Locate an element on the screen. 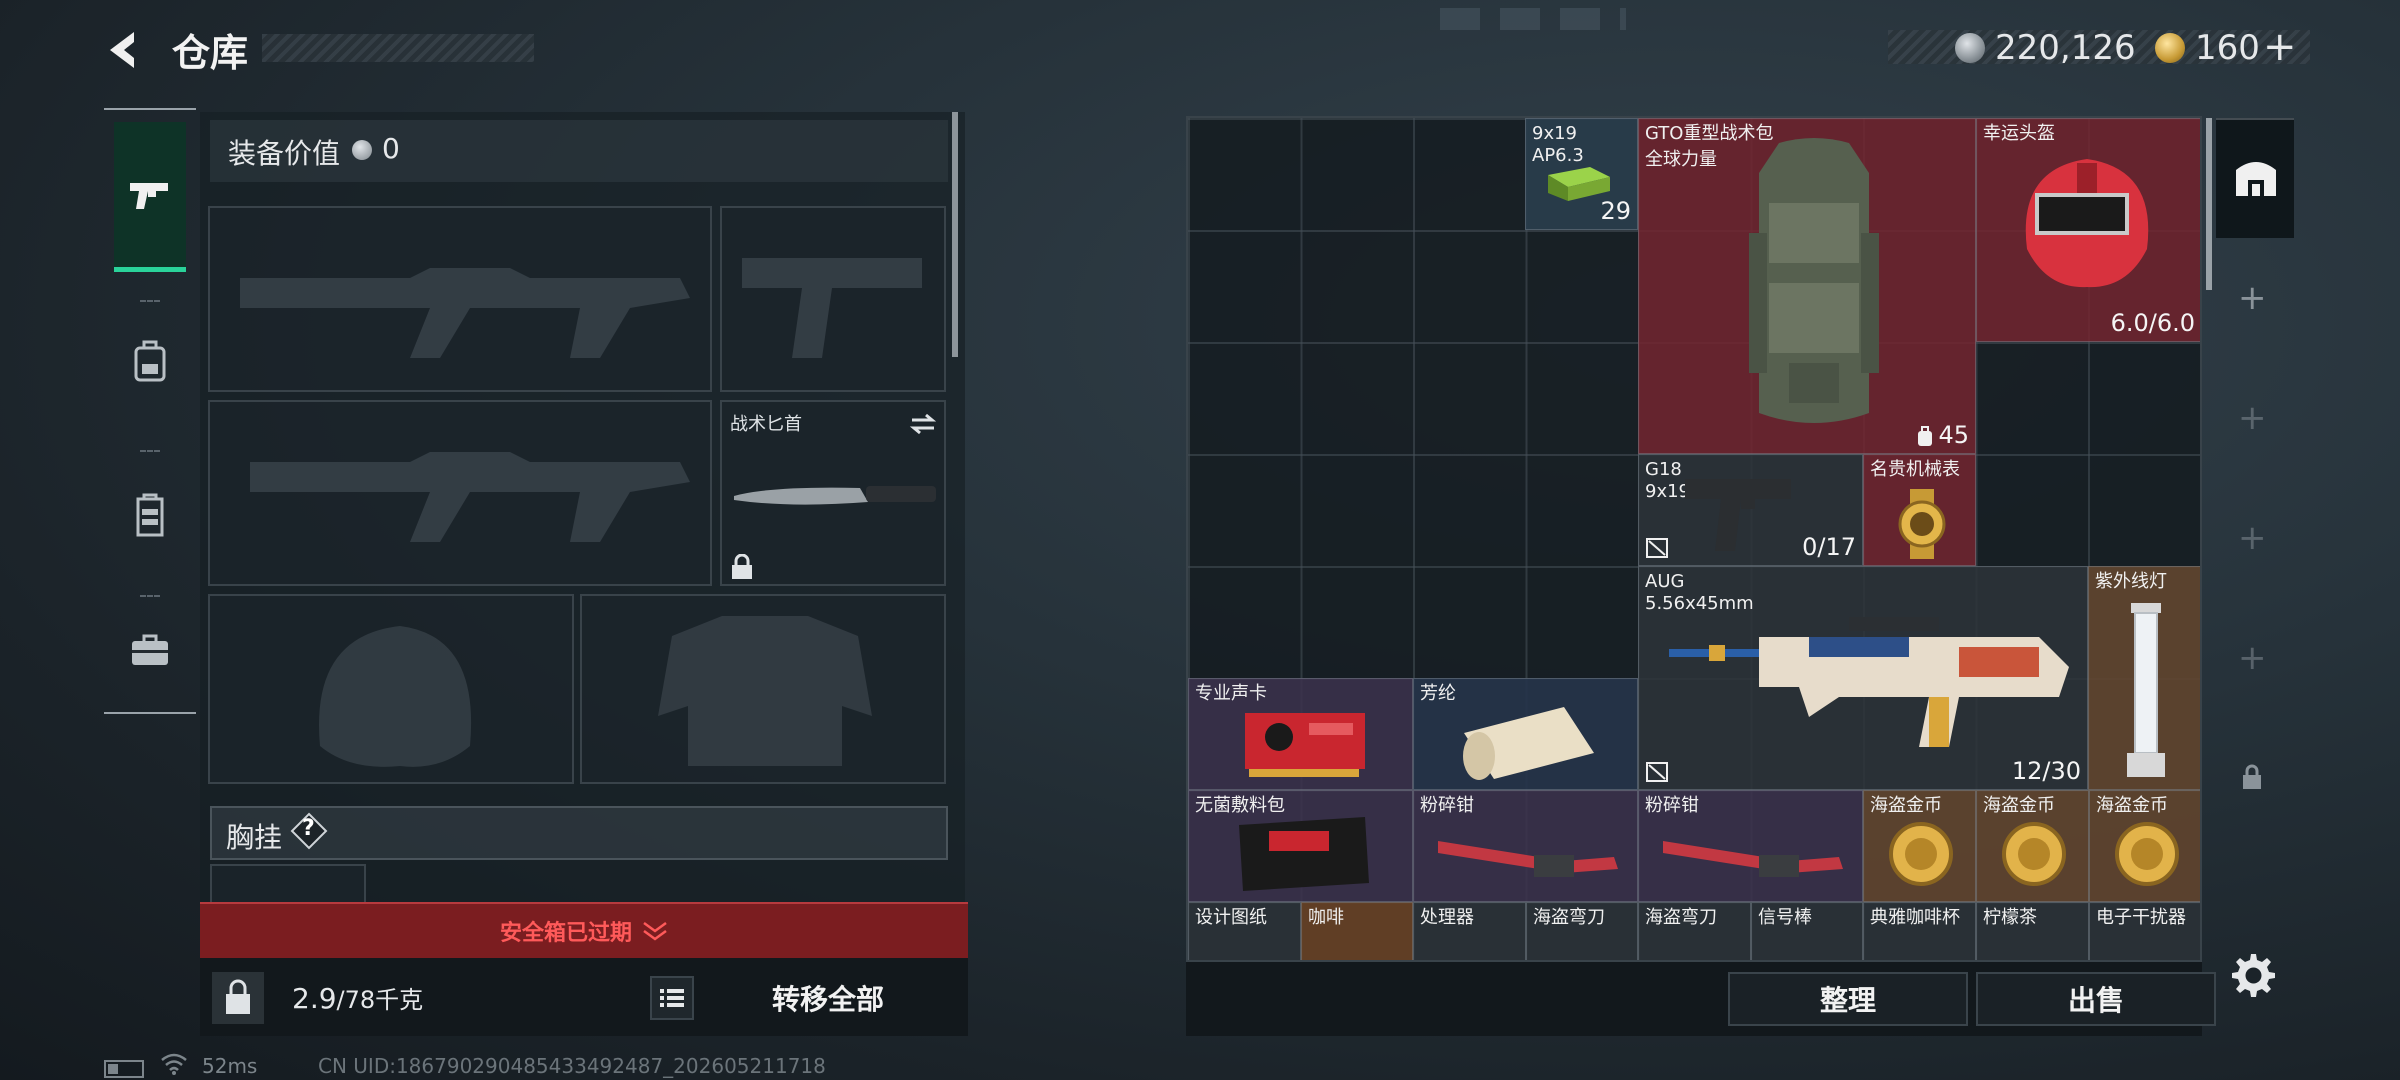 This screenshot has height=1080, width=2400. stash-item: GTO重型战术包 全球力量 45 is located at coordinates (1807, 286).